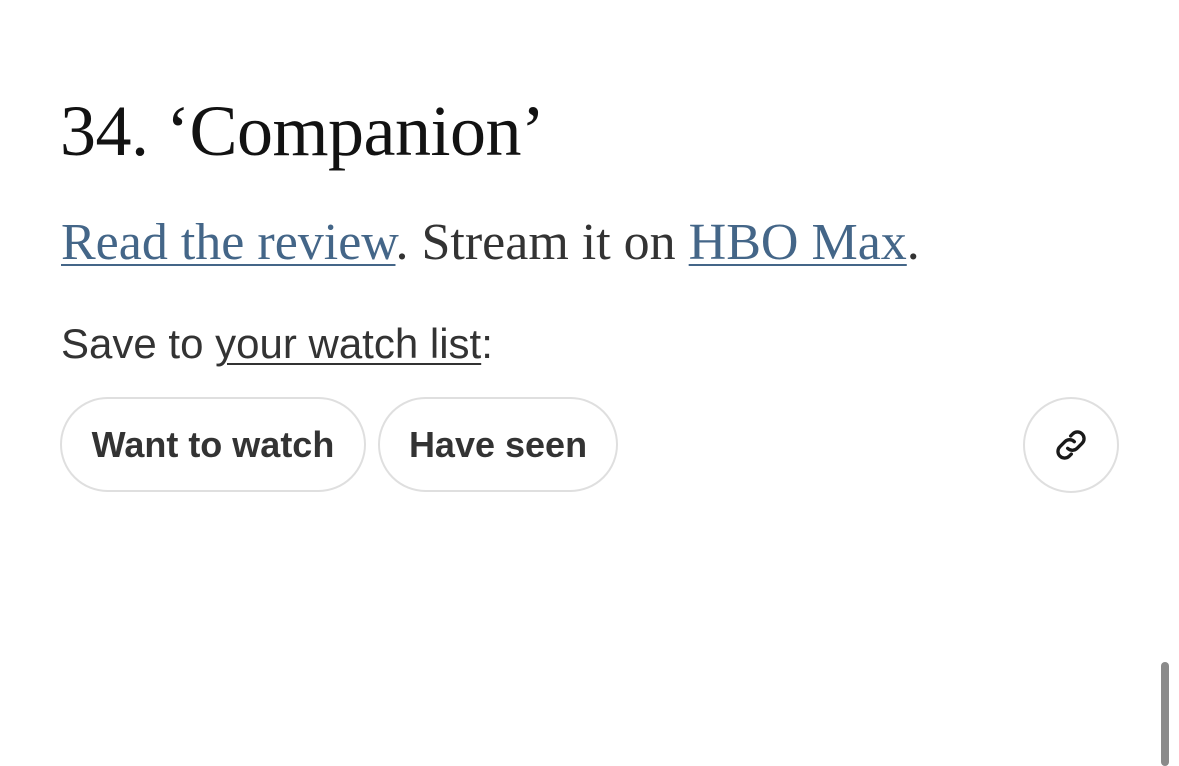 This screenshot has width=1179, height=766. Describe the element at coordinates (542, 242) in the screenshot. I see `stream-text: . Stream it on` at that location.